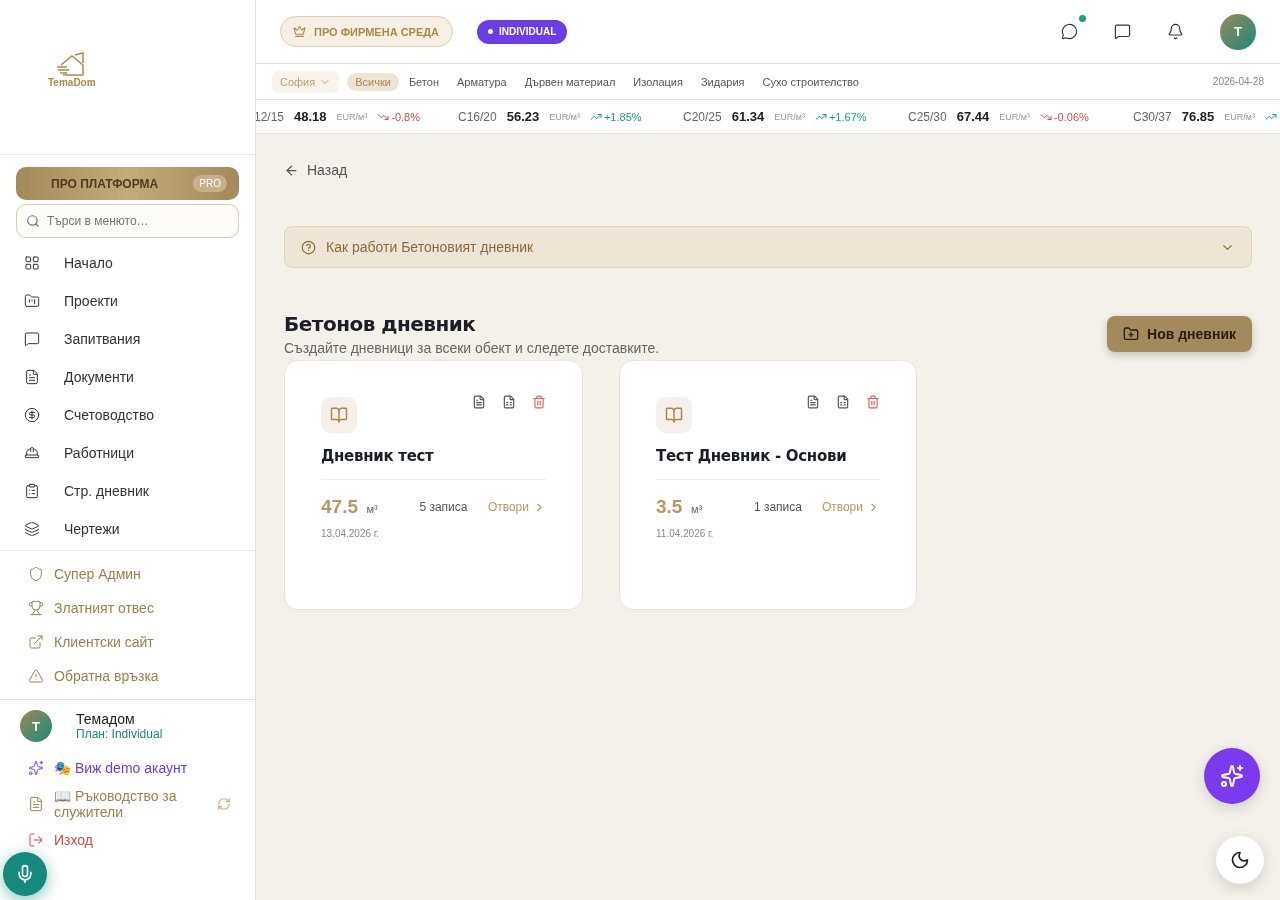  I want to click on page-title: Бетонов дневник, so click(380, 324).